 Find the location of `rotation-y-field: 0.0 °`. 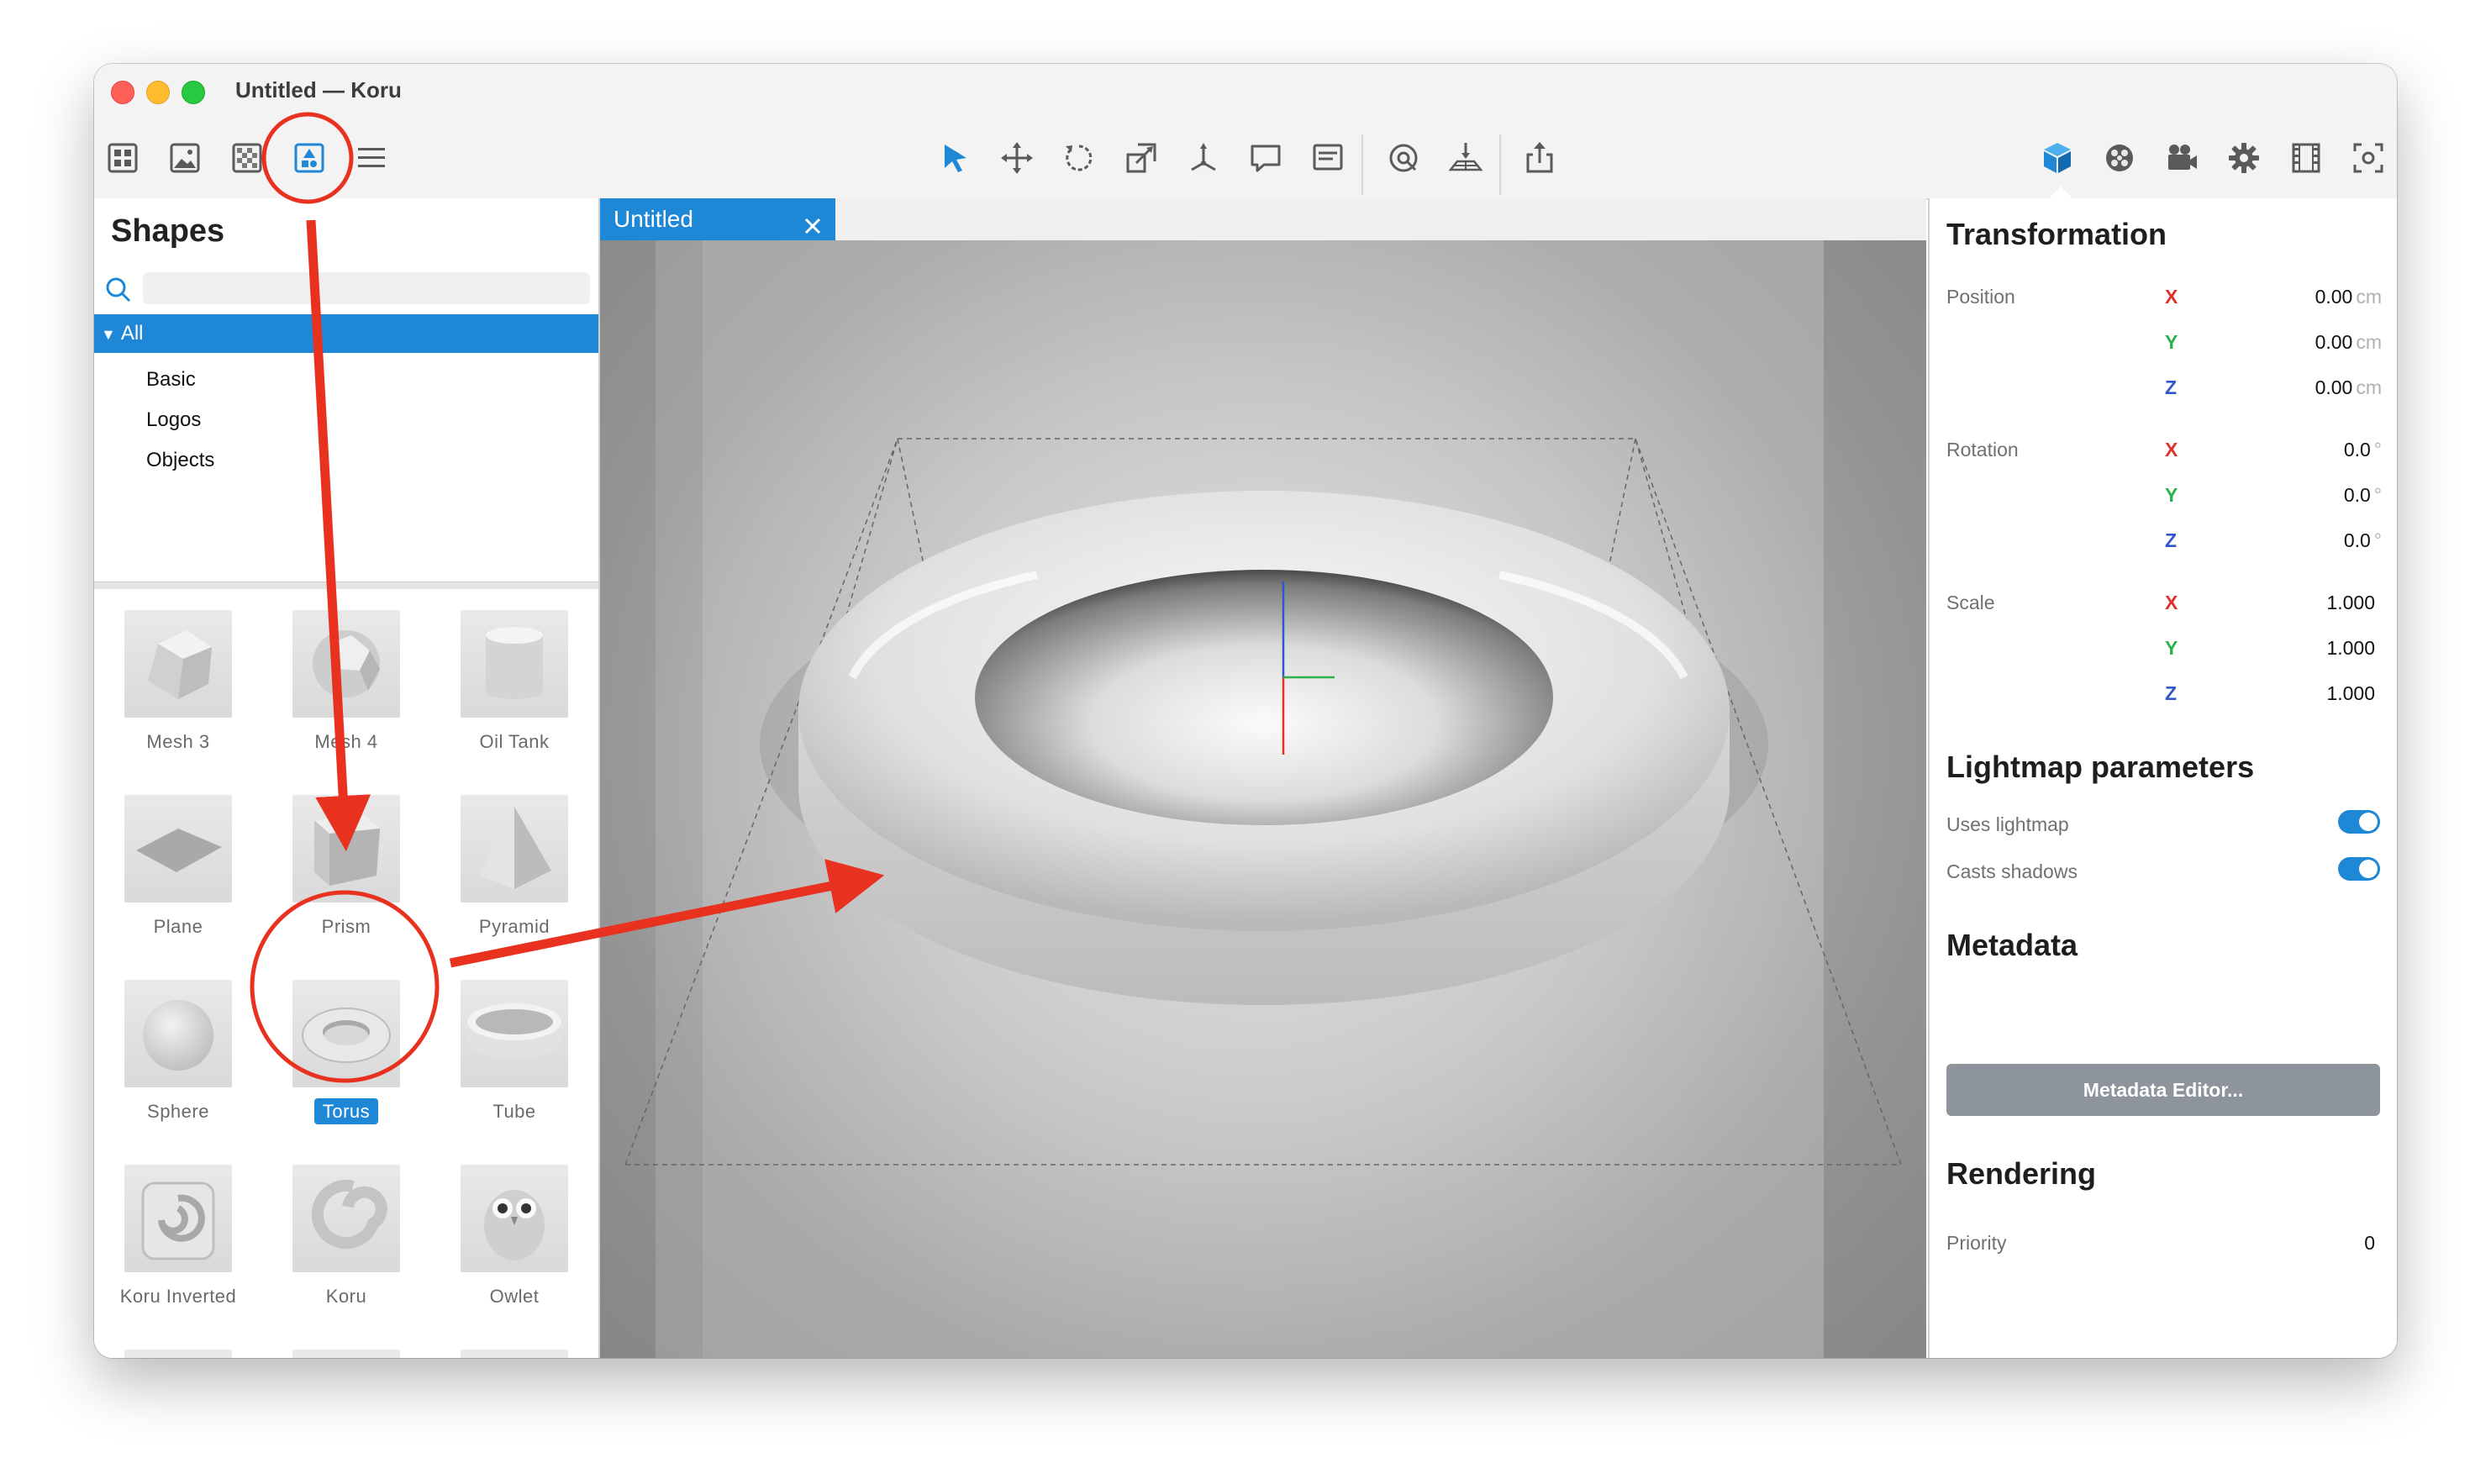

rotation-y-field: 0.0 ° is located at coordinates (2363, 496).